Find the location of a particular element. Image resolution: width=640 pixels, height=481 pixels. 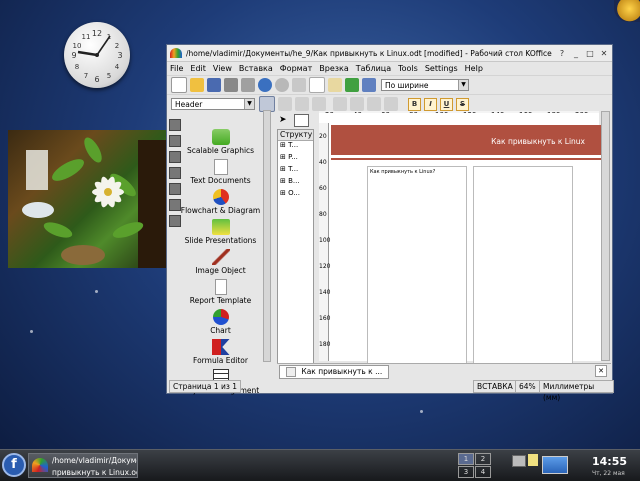

computer-icon is located at coordinates (555, 465).